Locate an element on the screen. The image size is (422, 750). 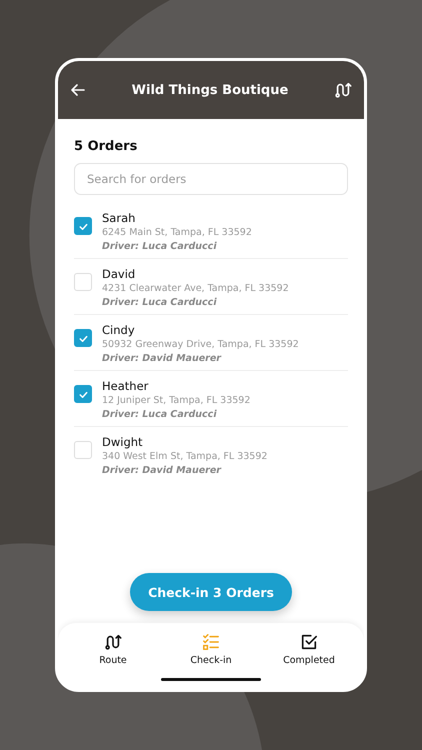
order-address: 12 Juniper St, Tampa, FL 33592 is located at coordinates (176, 400).